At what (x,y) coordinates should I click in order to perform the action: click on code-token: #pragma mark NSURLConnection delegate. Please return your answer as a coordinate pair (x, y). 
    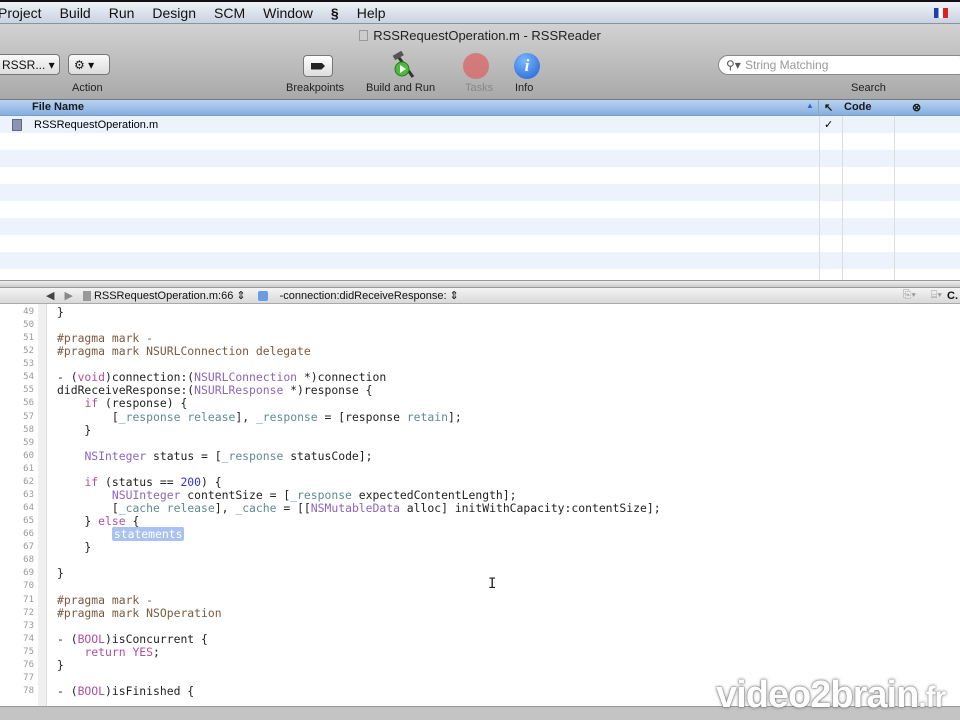
    Looking at the image, I should click on (184, 351).